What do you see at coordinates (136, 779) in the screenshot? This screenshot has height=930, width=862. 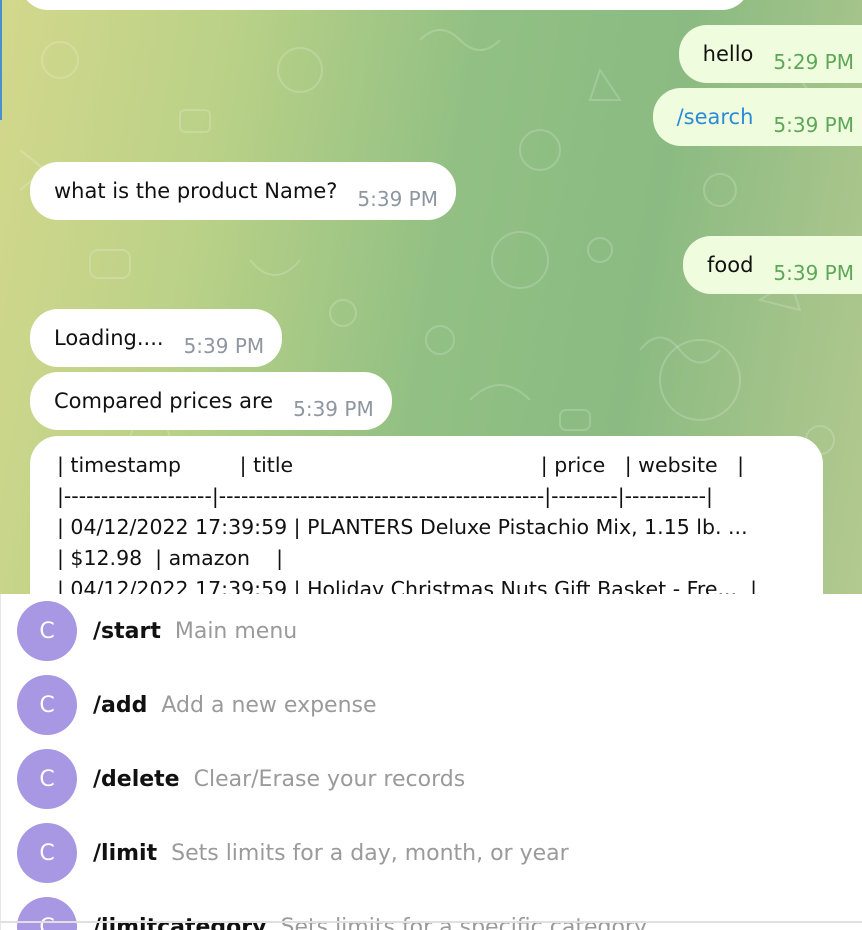 I see `command-name: /delete` at bounding box center [136, 779].